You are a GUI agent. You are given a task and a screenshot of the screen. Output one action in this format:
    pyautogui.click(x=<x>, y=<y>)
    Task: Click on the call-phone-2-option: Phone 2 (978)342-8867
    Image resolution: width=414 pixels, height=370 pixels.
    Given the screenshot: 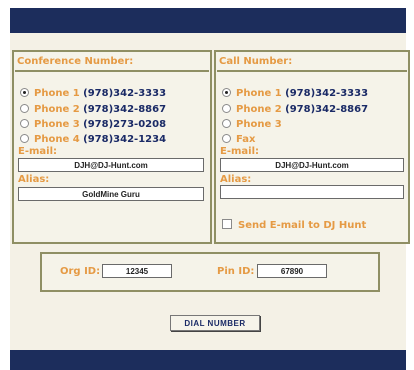 What is the action you would take?
    pyautogui.click(x=295, y=109)
    